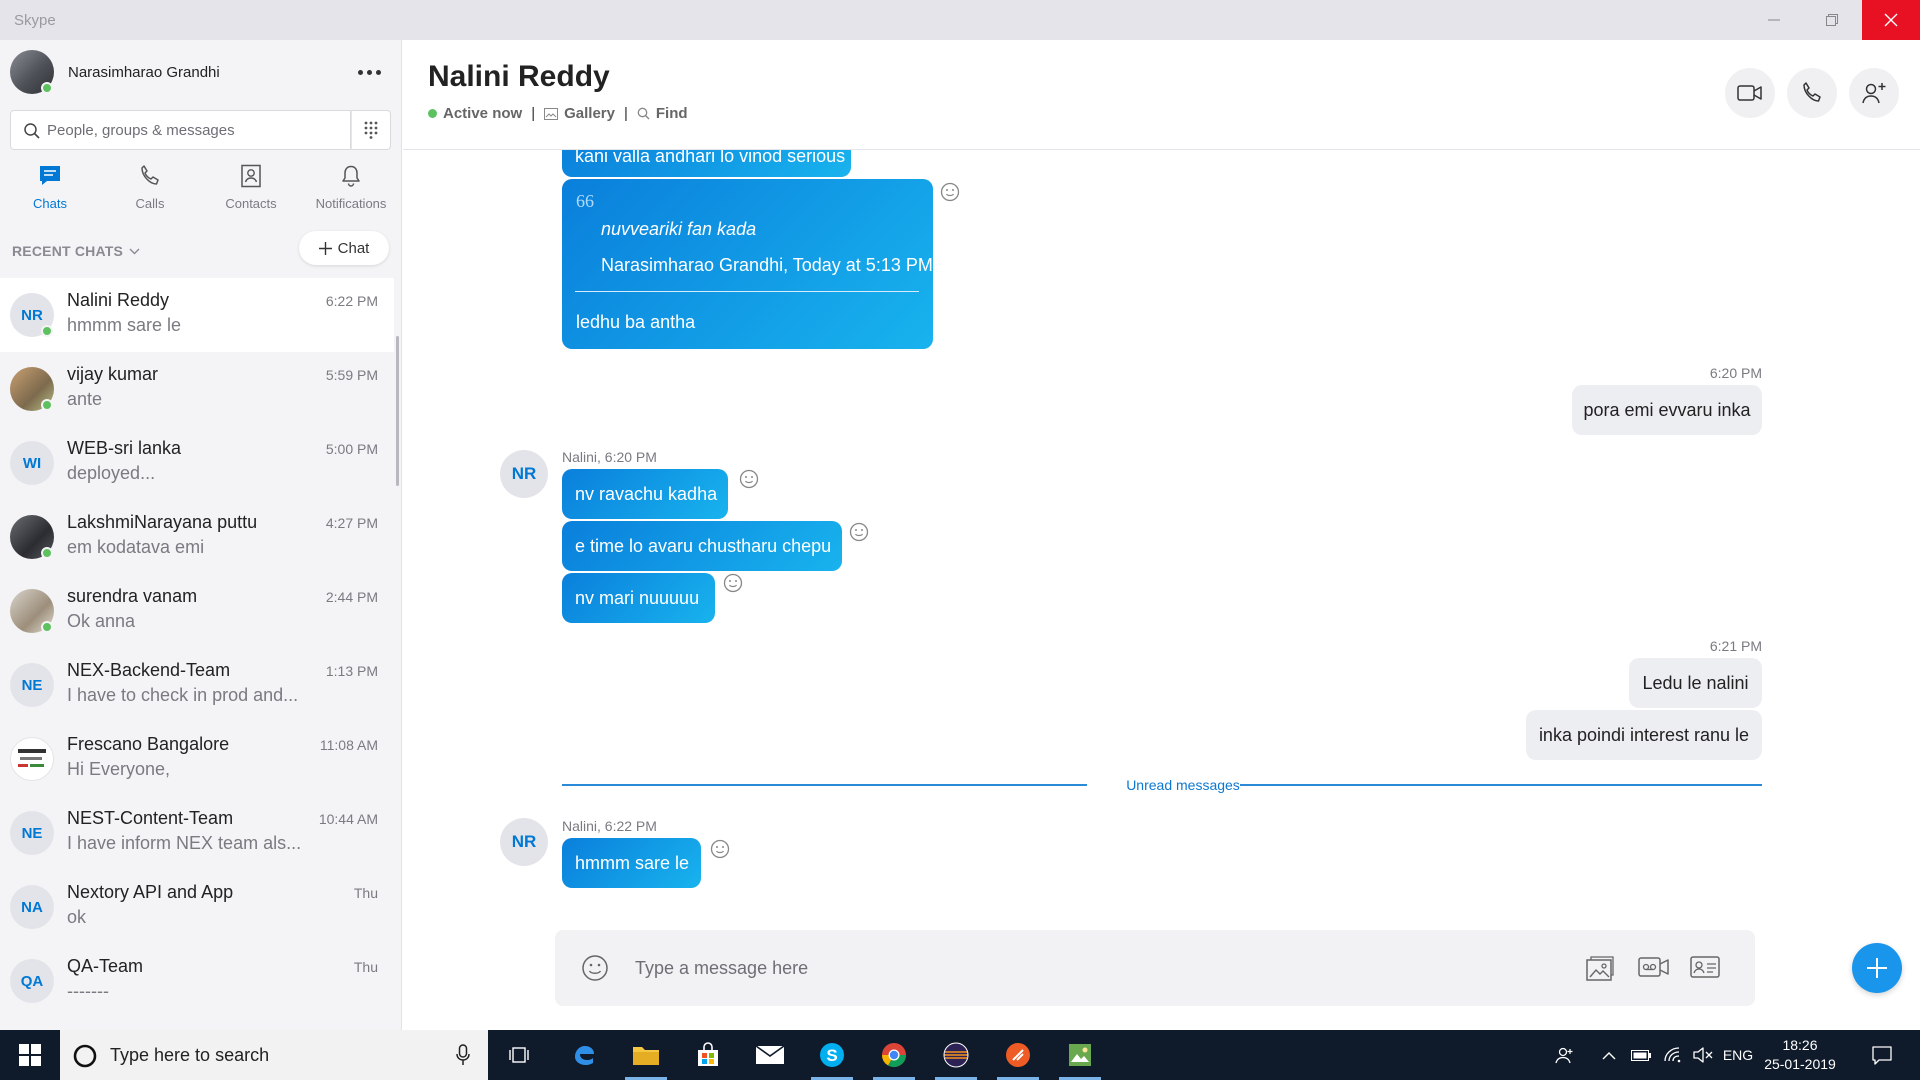  I want to click on taskbar-chrome, so click(894, 1055).